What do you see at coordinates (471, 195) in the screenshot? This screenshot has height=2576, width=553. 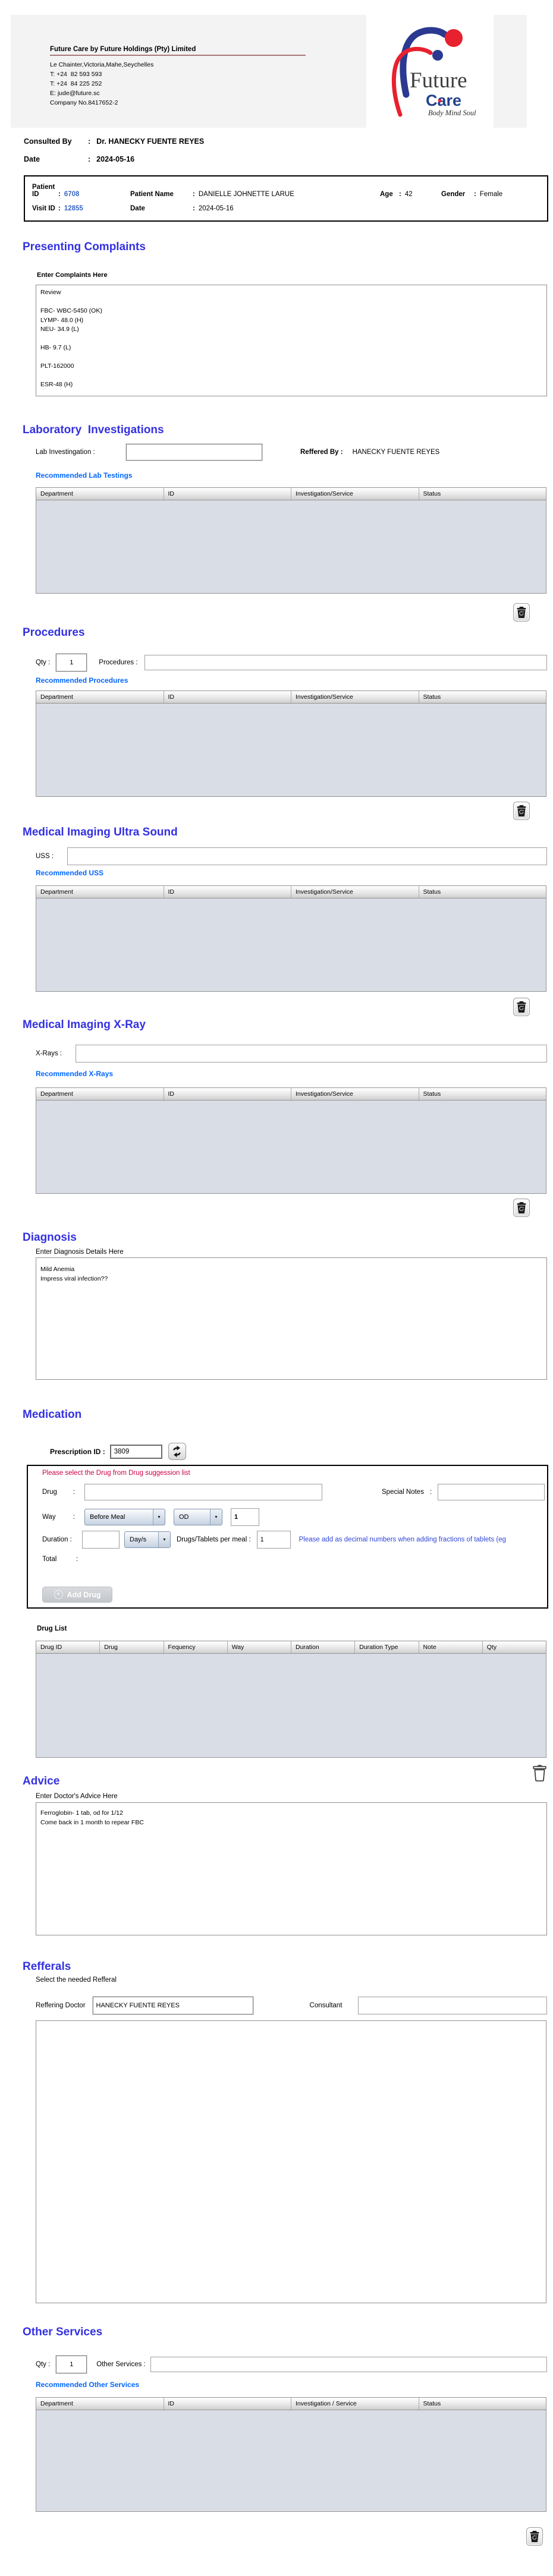 I see `patient-gender-group: Gender: Female` at bounding box center [471, 195].